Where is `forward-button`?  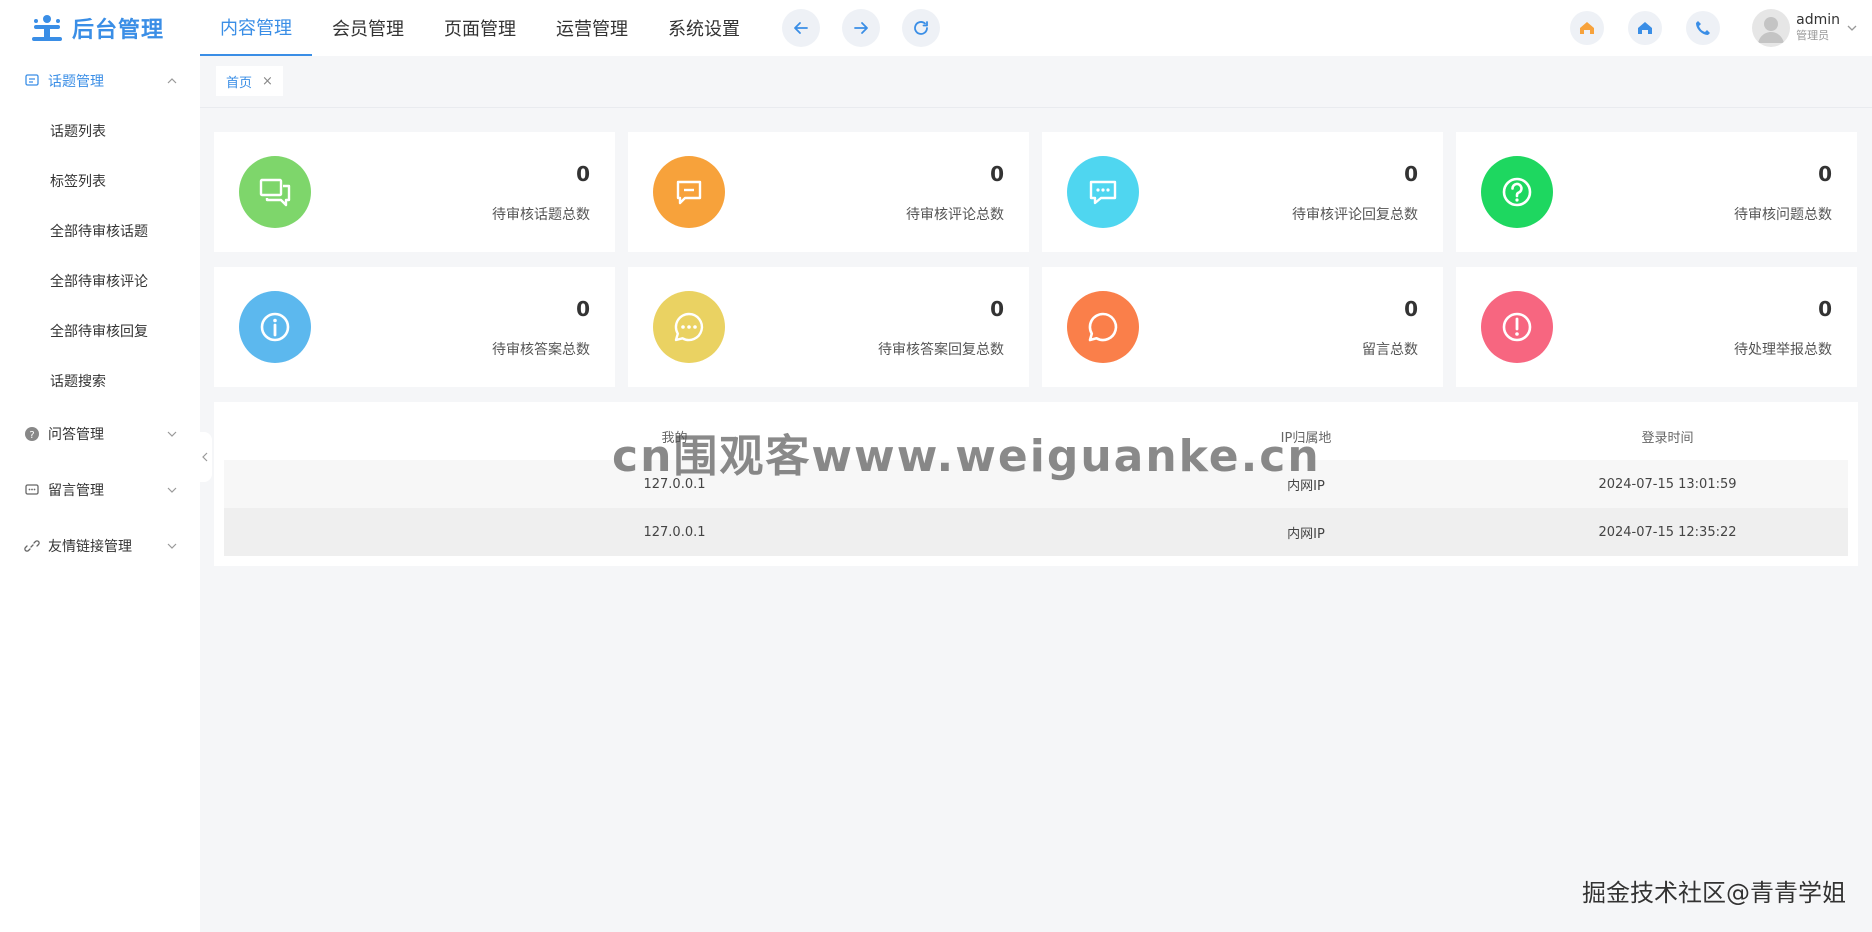 forward-button is located at coordinates (861, 28).